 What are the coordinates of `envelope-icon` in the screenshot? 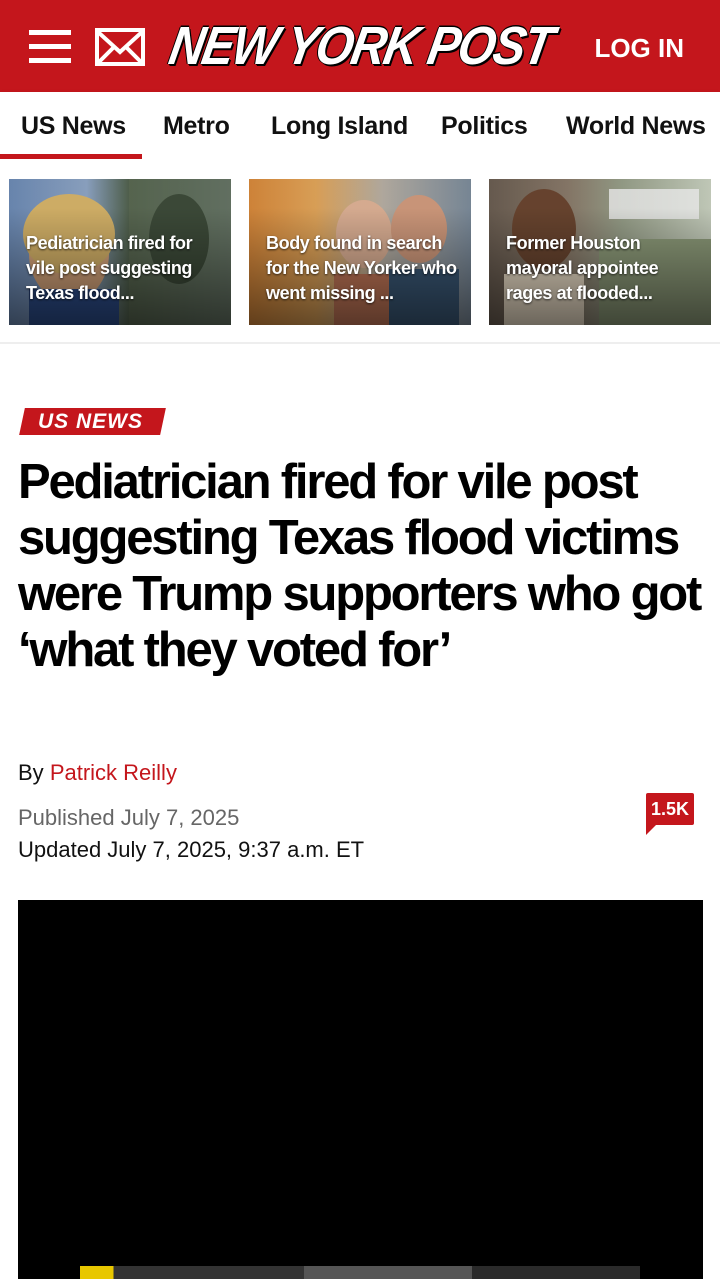 It's located at (120, 47).